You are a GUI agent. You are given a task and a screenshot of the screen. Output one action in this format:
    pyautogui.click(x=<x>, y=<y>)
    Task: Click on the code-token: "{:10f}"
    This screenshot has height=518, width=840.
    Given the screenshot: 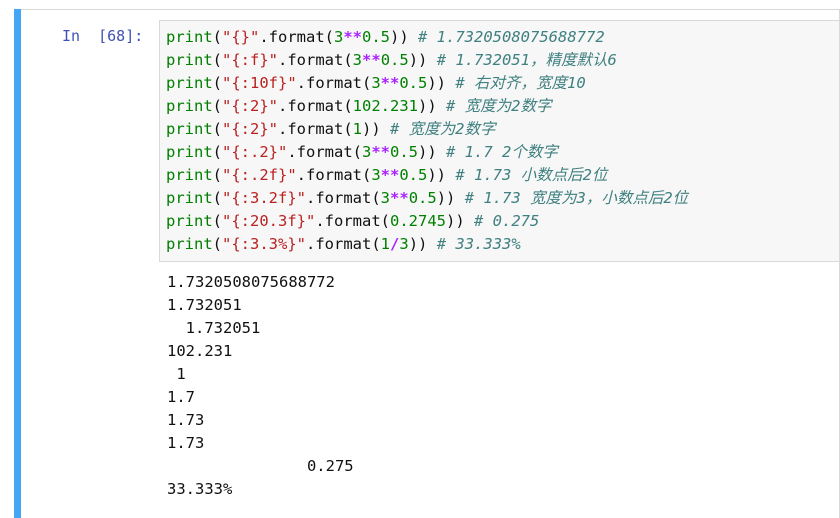 What is the action you would take?
    pyautogui.click(x=259, y=83)
    